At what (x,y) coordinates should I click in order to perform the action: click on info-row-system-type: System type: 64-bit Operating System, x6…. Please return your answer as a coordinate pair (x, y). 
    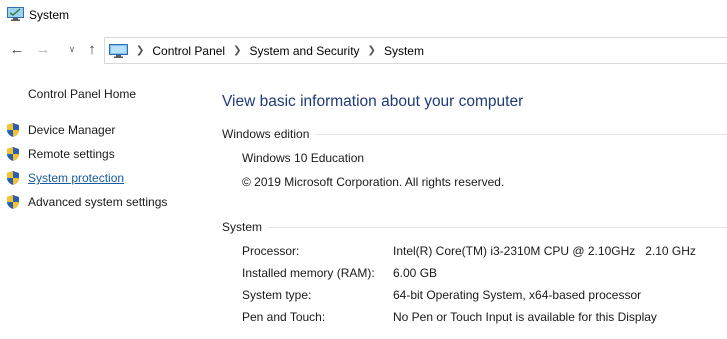
    Looking at the image, I should click on (484, 296).